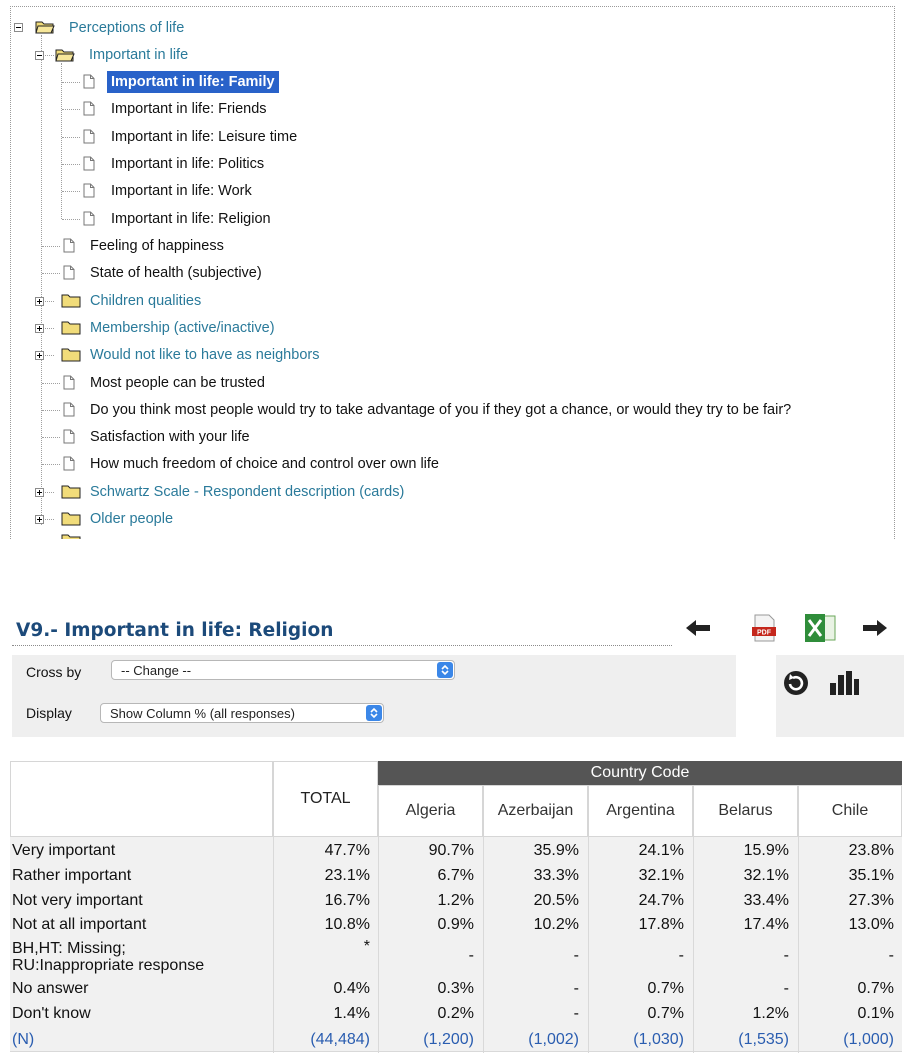 The width and height of the screenshot is (908, 1053). I want to click on value-cell: 17.4%, so click(766, 924).